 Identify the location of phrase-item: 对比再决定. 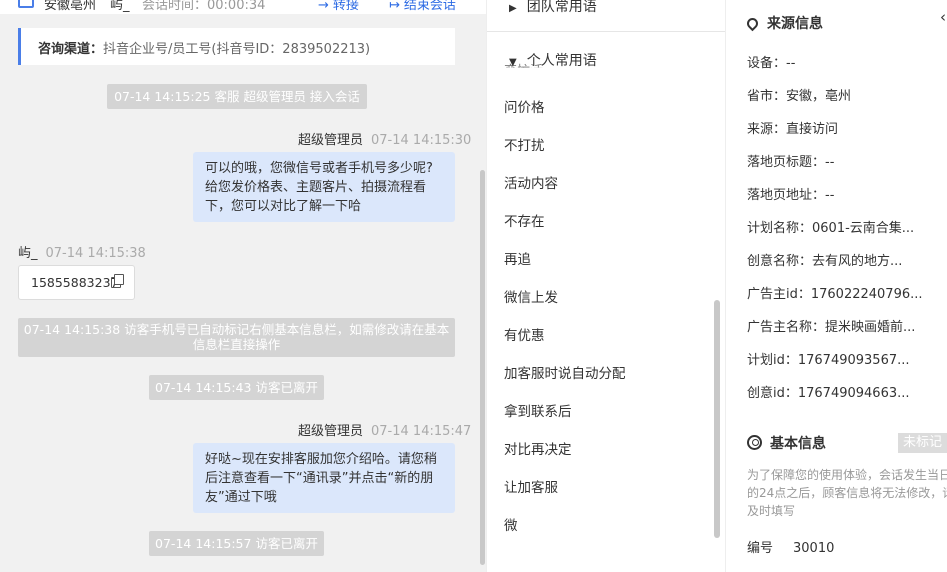
(538, 448).